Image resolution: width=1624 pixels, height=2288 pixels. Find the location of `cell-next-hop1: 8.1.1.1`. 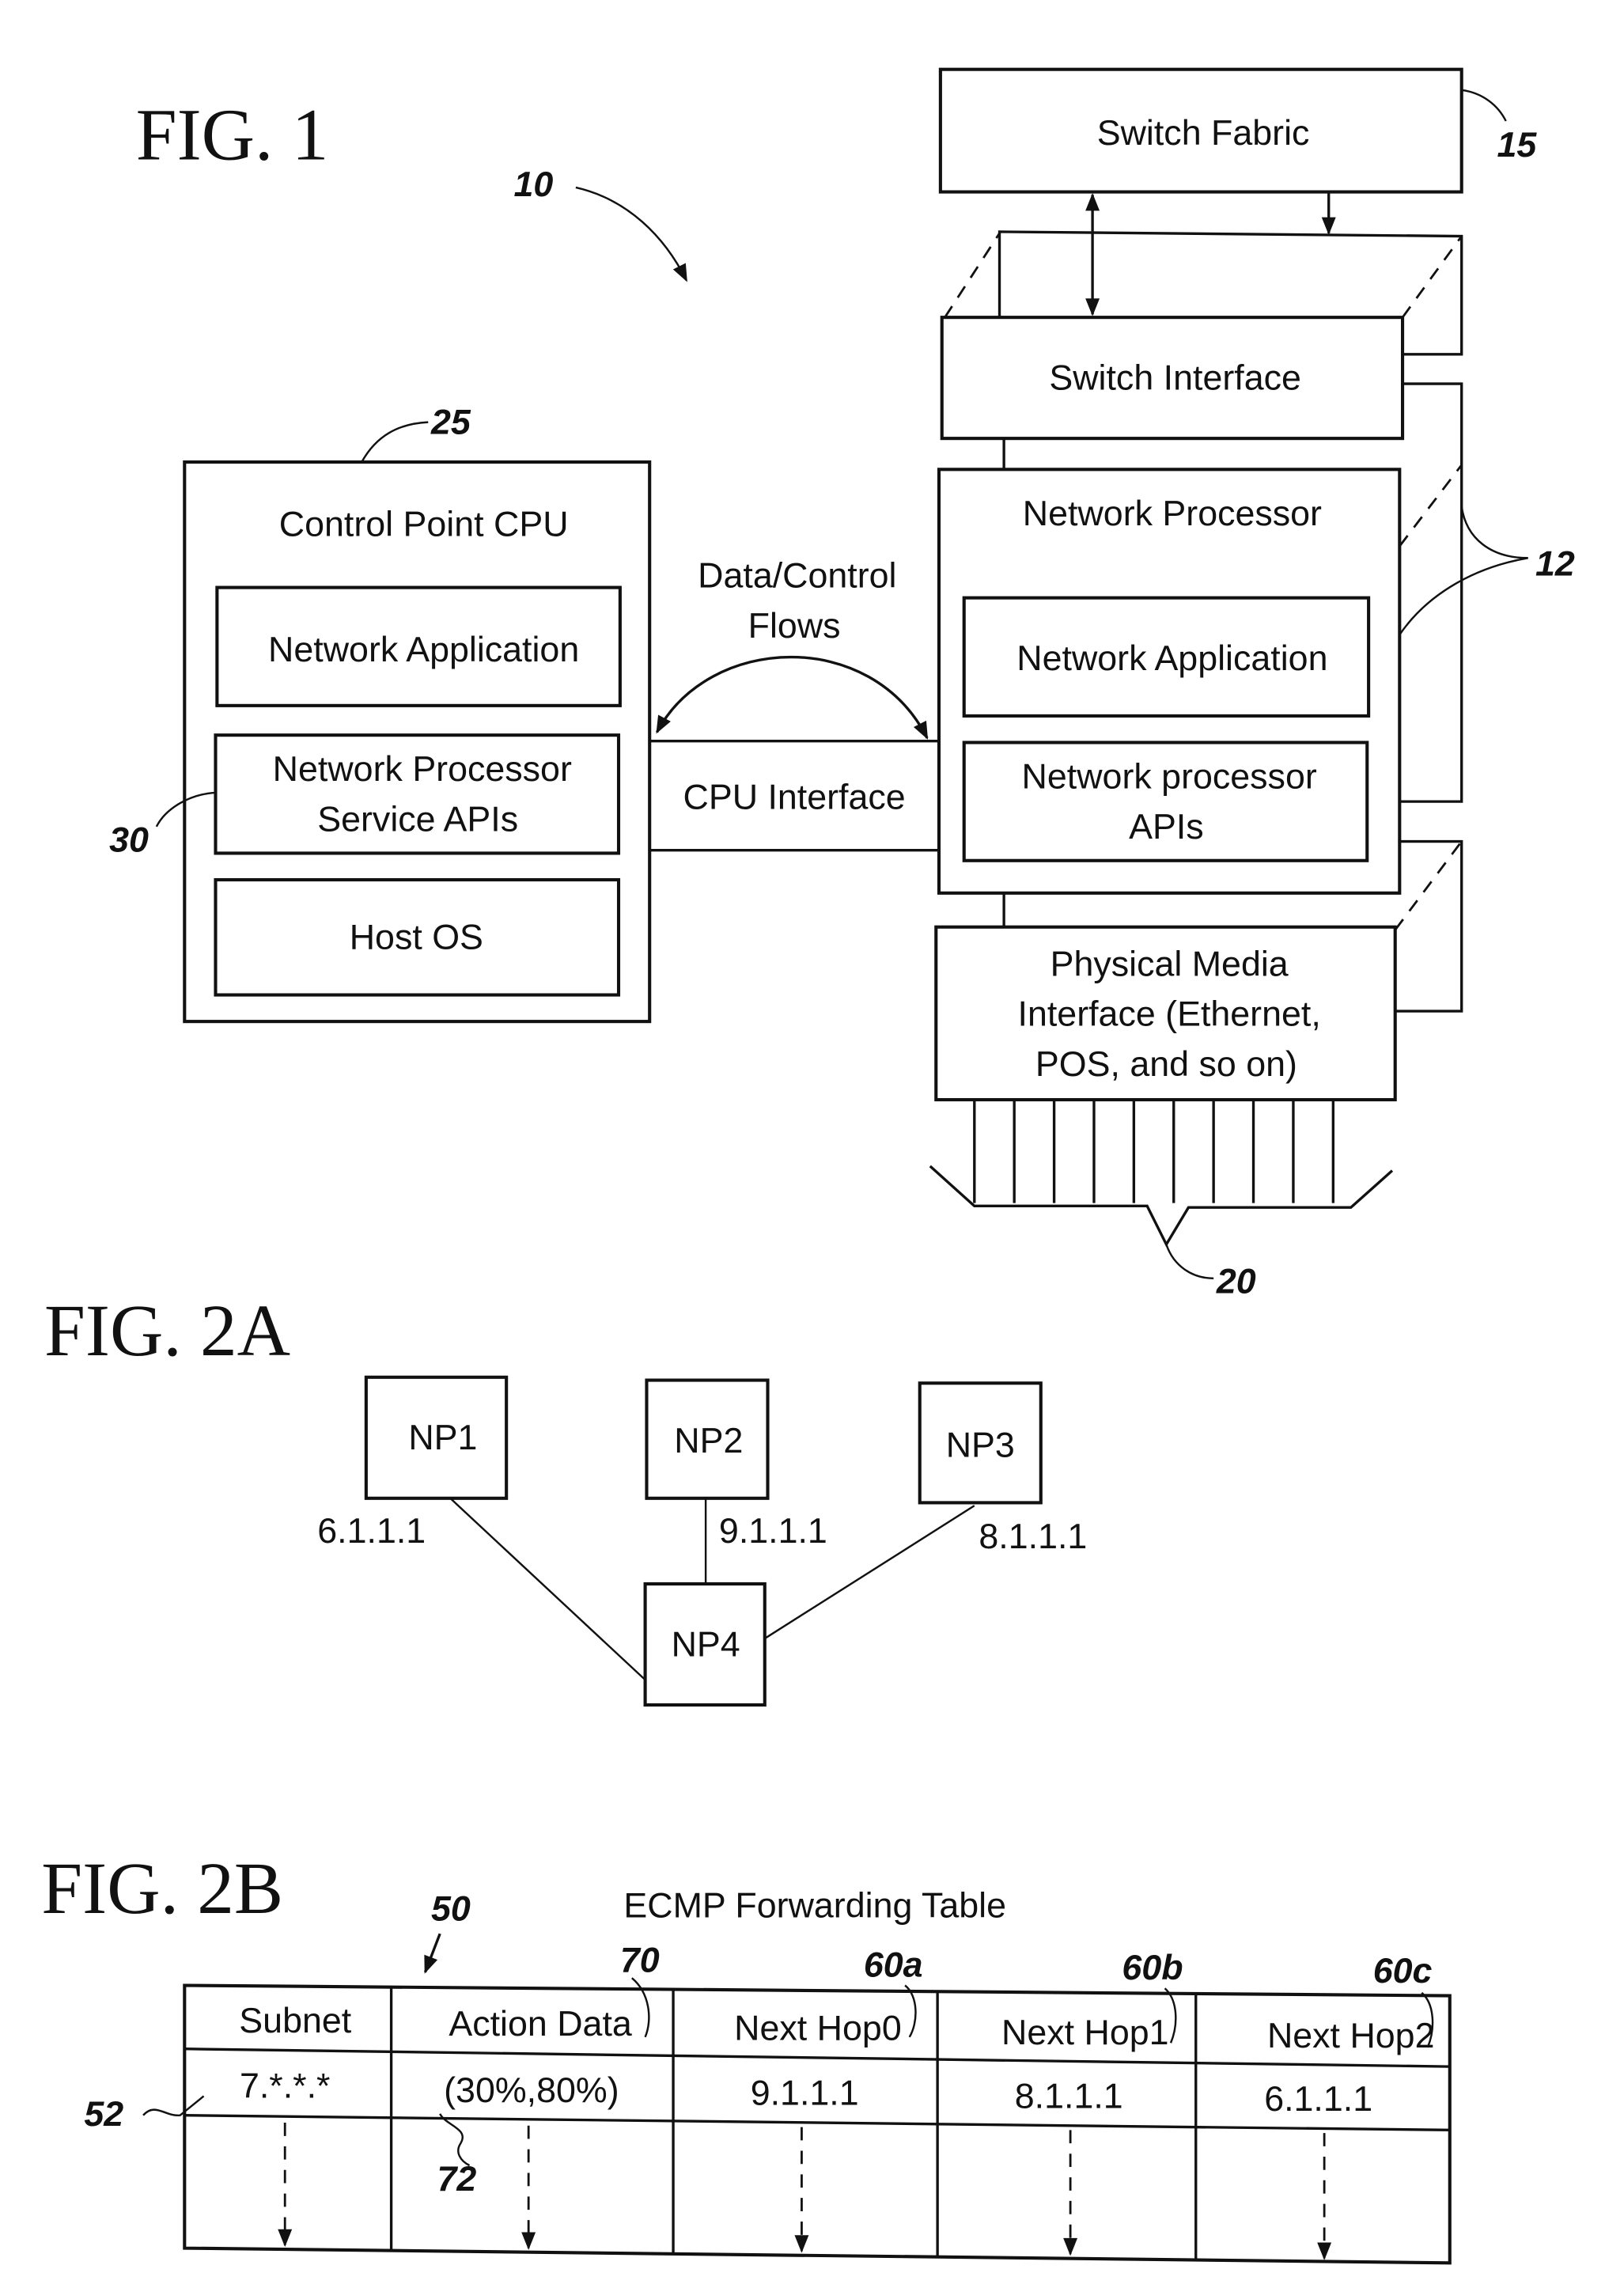

cell-next-hop1: 8.1.1.1 is located at coordinates (1069, 2096).